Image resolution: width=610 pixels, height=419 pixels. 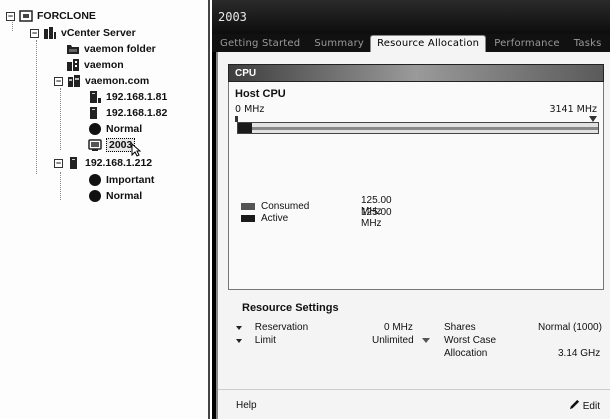 I want to click on tree-node-vm-selected: 2003, so click(x=115, y=147).